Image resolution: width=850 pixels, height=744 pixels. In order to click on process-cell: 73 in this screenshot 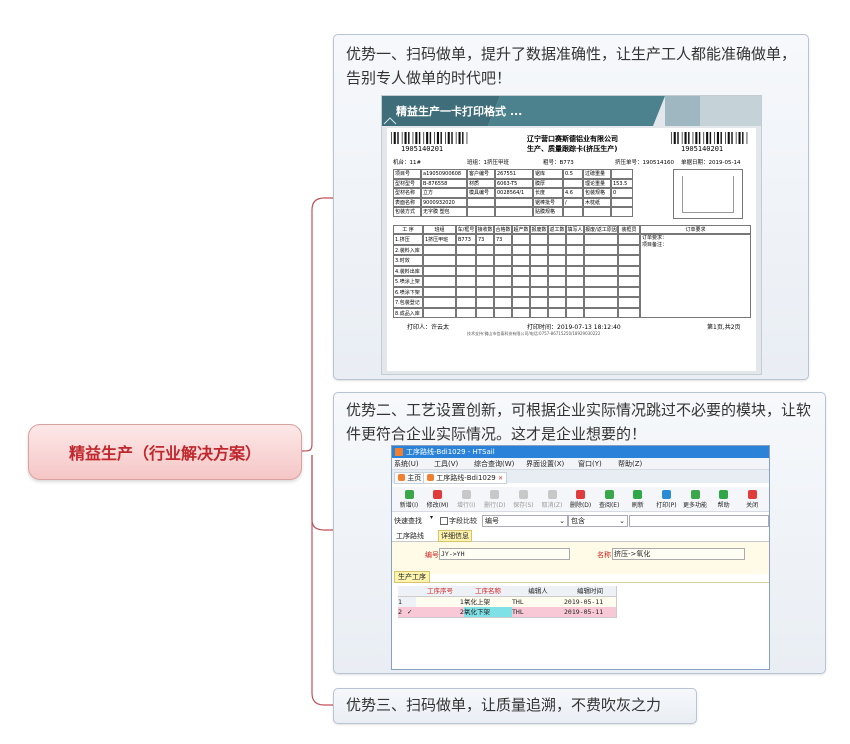, I will do `click(503, 239)`.